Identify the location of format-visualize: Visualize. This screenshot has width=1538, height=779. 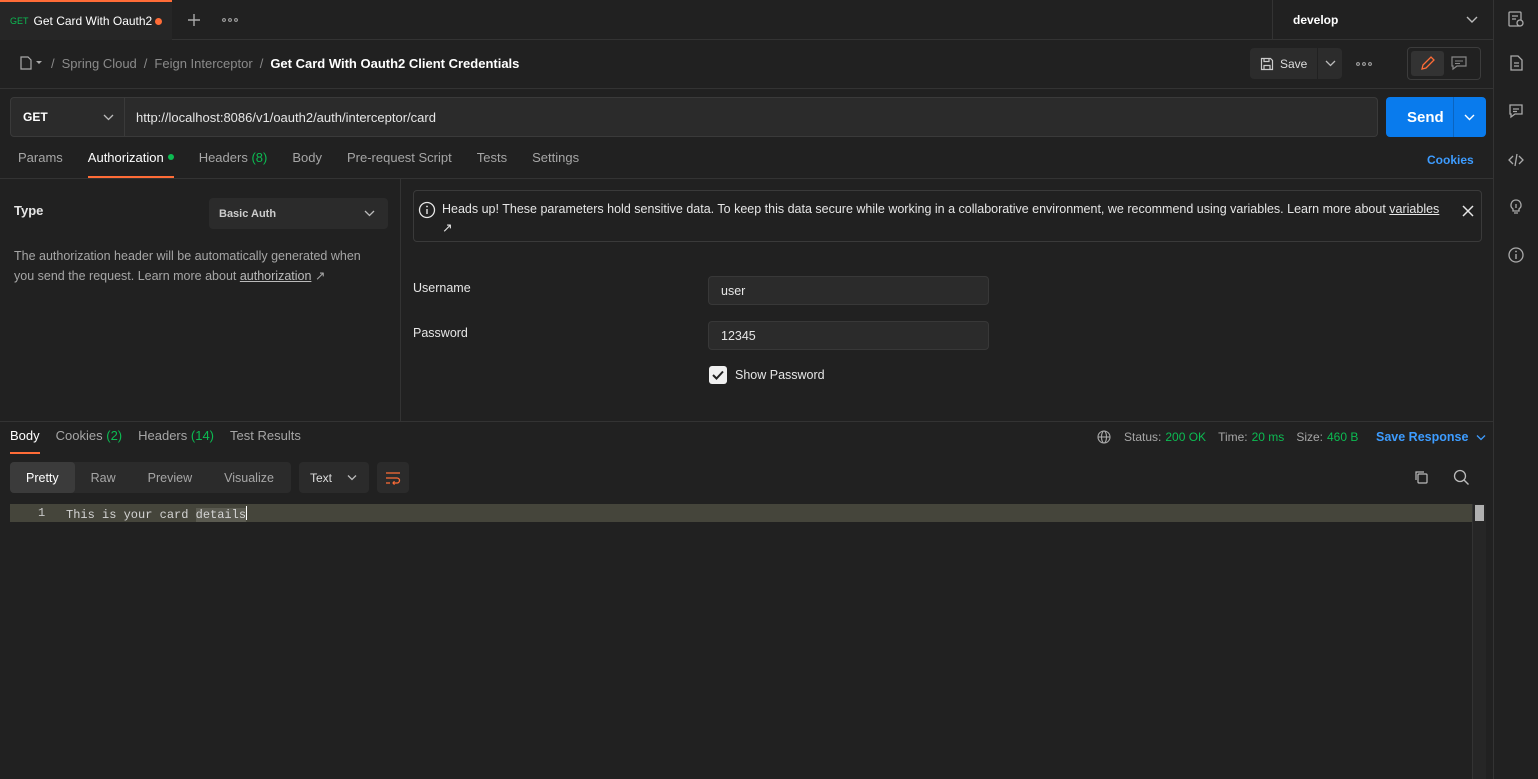
(249, 477).